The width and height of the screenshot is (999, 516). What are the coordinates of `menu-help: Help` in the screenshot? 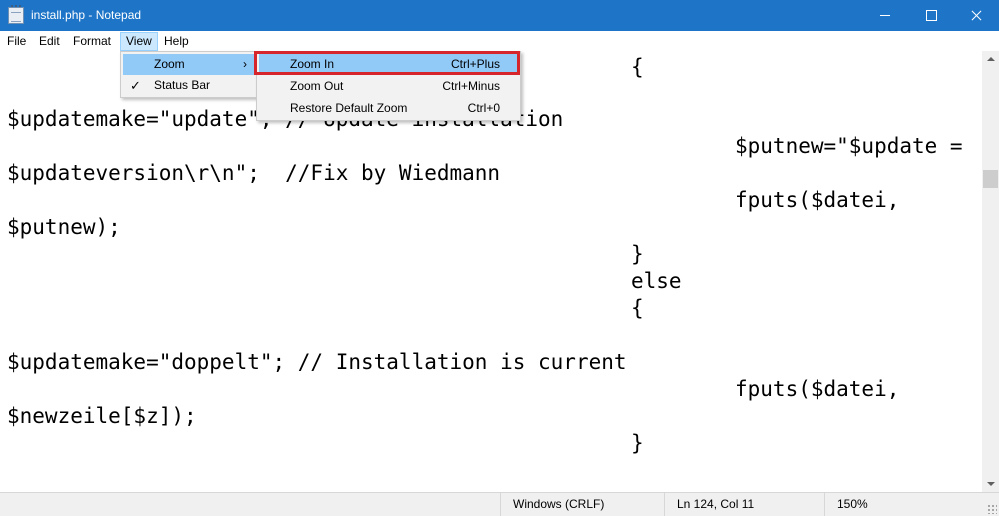 It's located at (176, 41).